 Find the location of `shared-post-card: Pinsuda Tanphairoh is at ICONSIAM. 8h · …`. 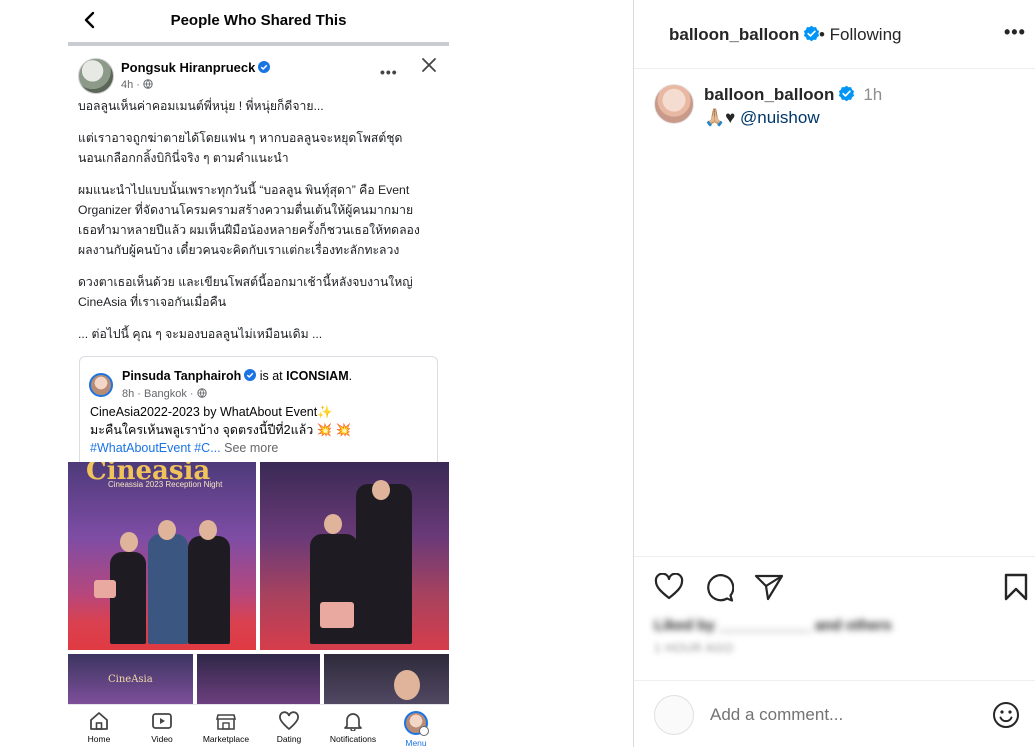

shared-post-card: Pinsuda Tanphairoh is at ICONSIAM. 8h · … is located at coordinates (258, 409).